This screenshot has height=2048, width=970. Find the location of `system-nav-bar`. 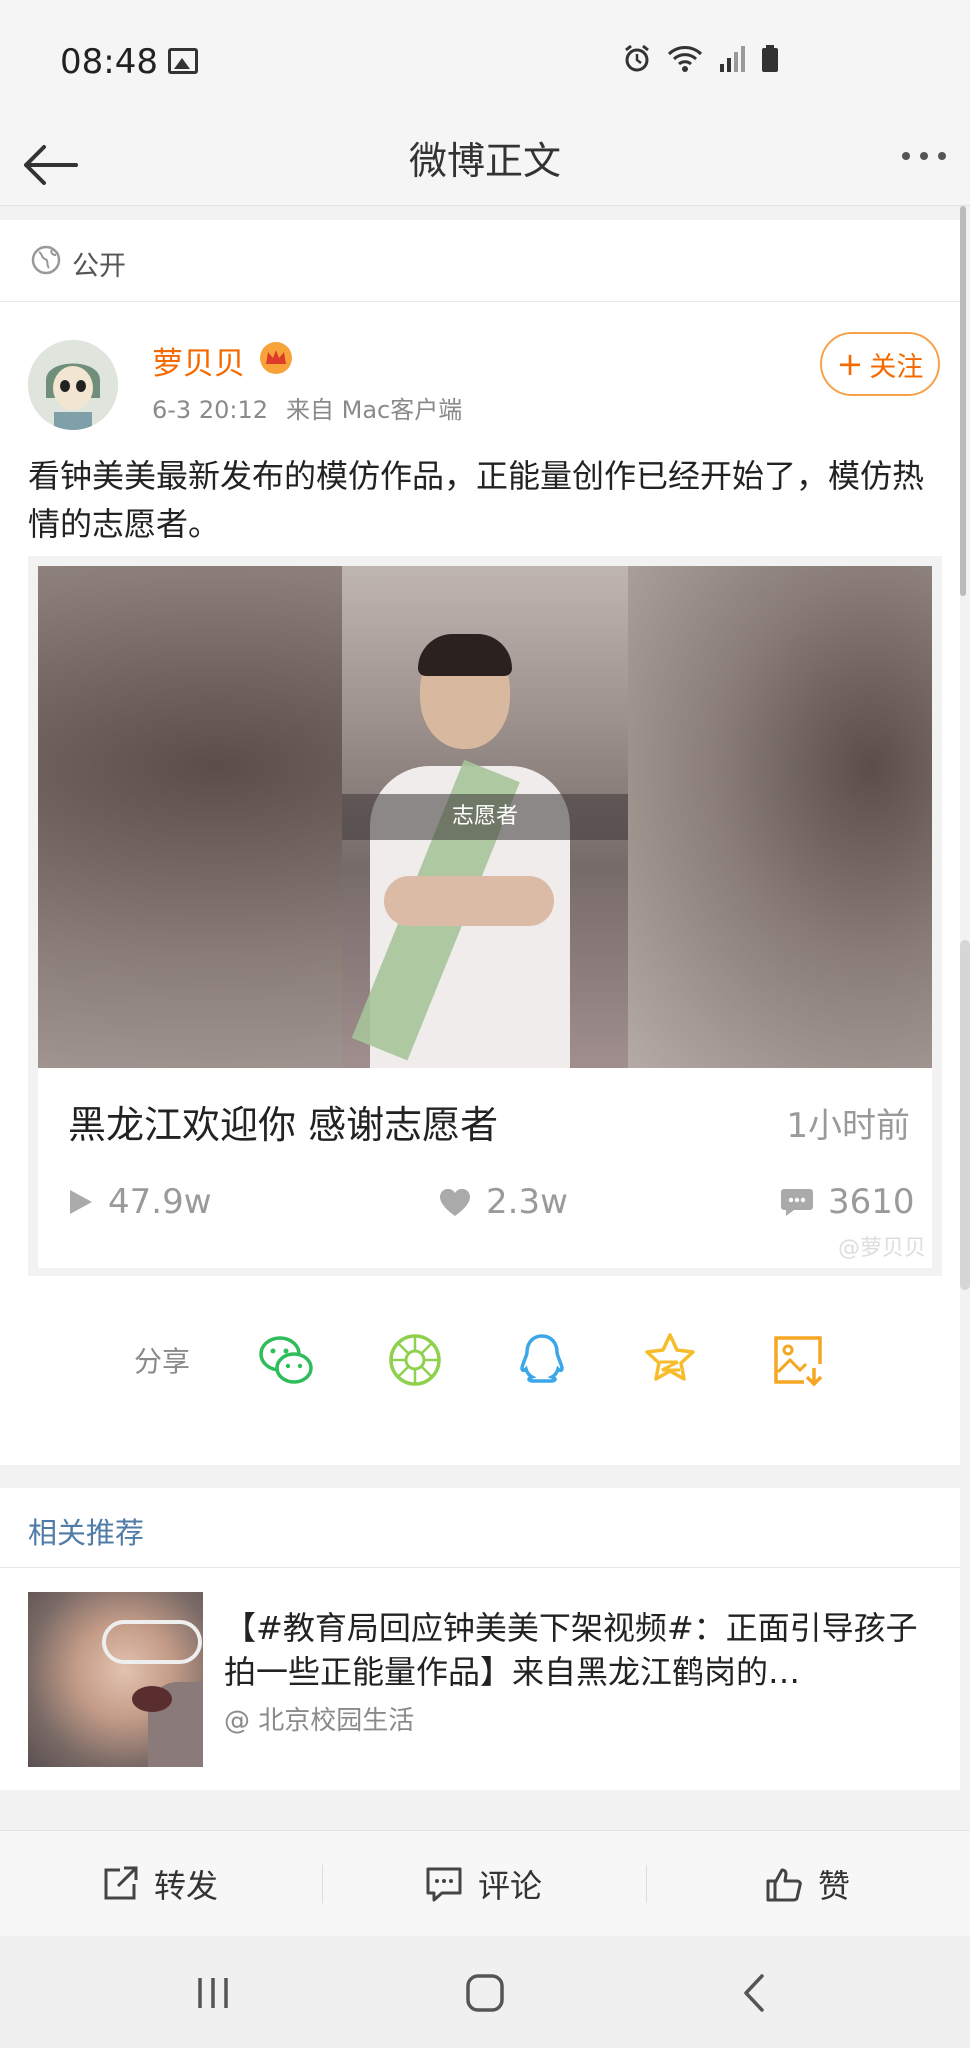

system-nav-bar is located at coordinates (485, 1992).